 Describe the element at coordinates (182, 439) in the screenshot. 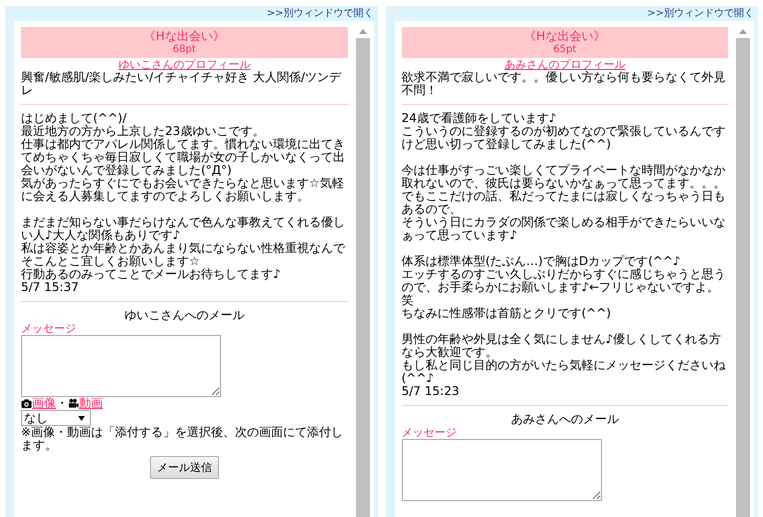

I see `attach-note: ※画像・動画は「添付する」を選択後、次の画面にて添付します。` at that location.